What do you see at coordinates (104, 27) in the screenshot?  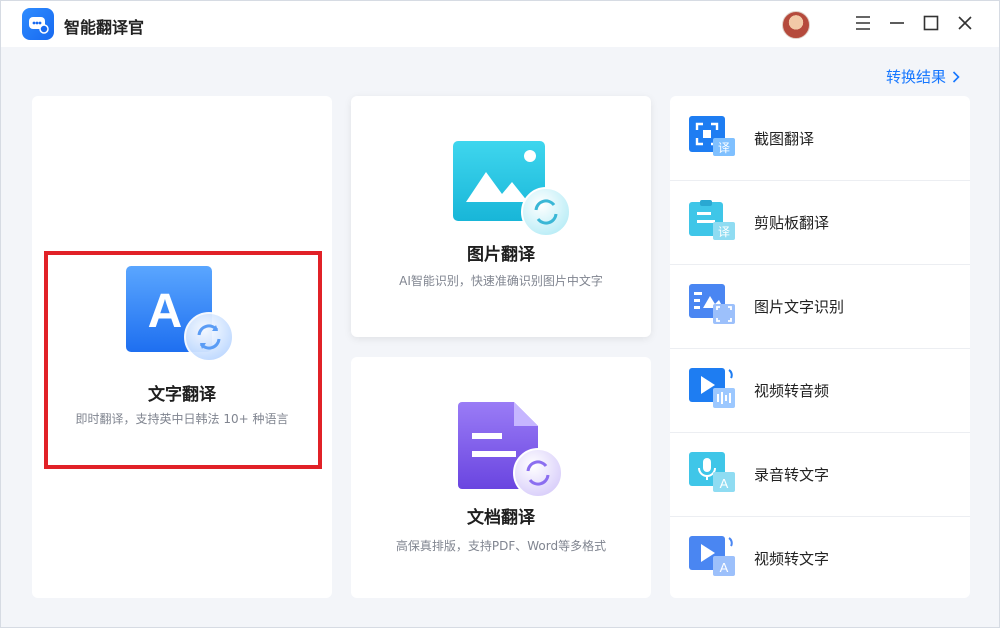 I see `app-title: 智能翻译官` at bounding box center [104, 27].